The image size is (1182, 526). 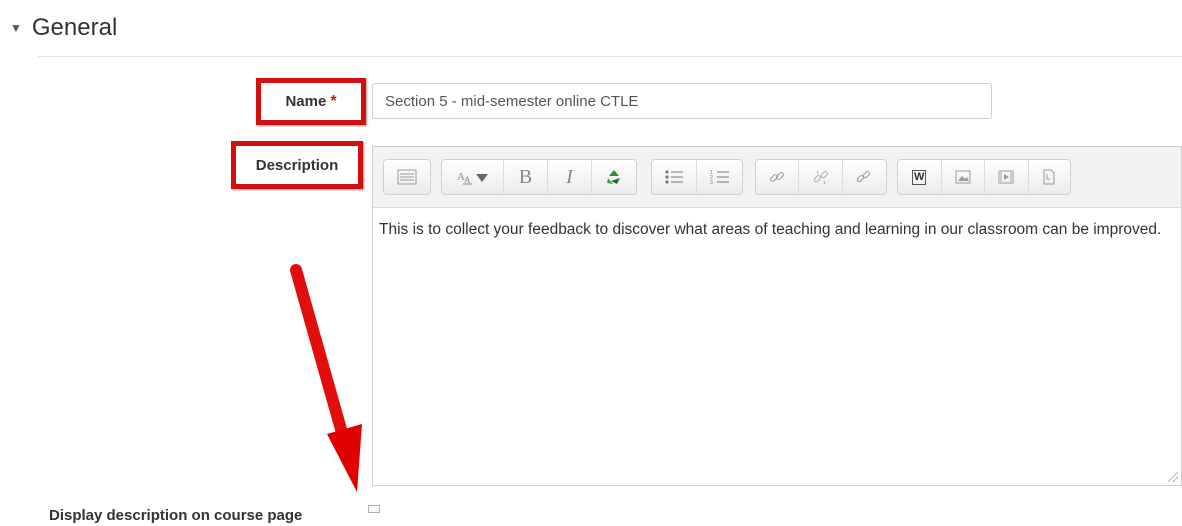 What do you see at coordinates (682, 101) in the screenshot?
I see `name-input` at bounding box center [682, 101].